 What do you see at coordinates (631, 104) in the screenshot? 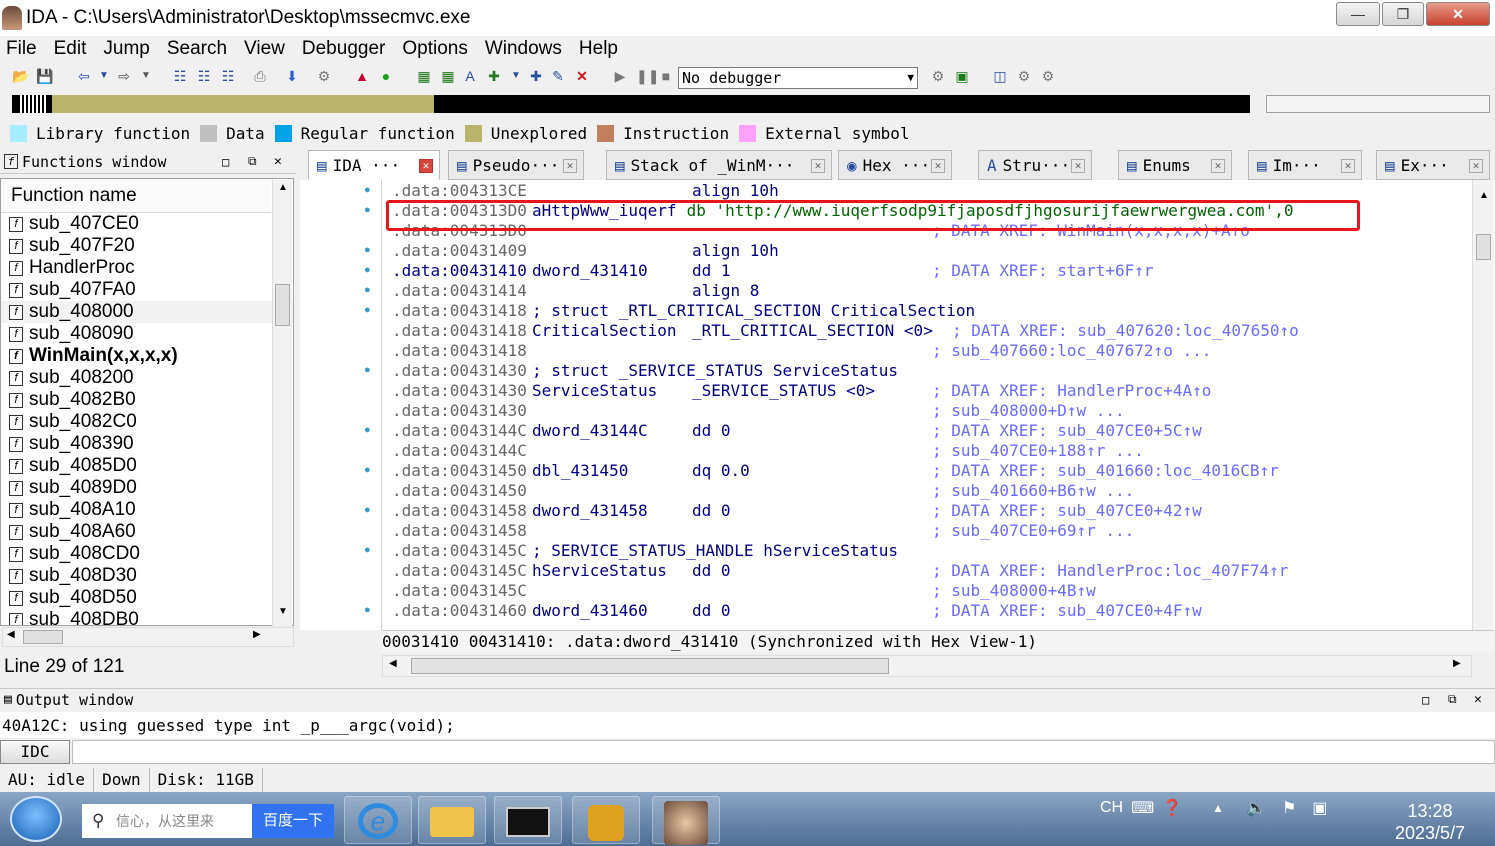
I see `navigation-band` at bounding box center [631, 104].